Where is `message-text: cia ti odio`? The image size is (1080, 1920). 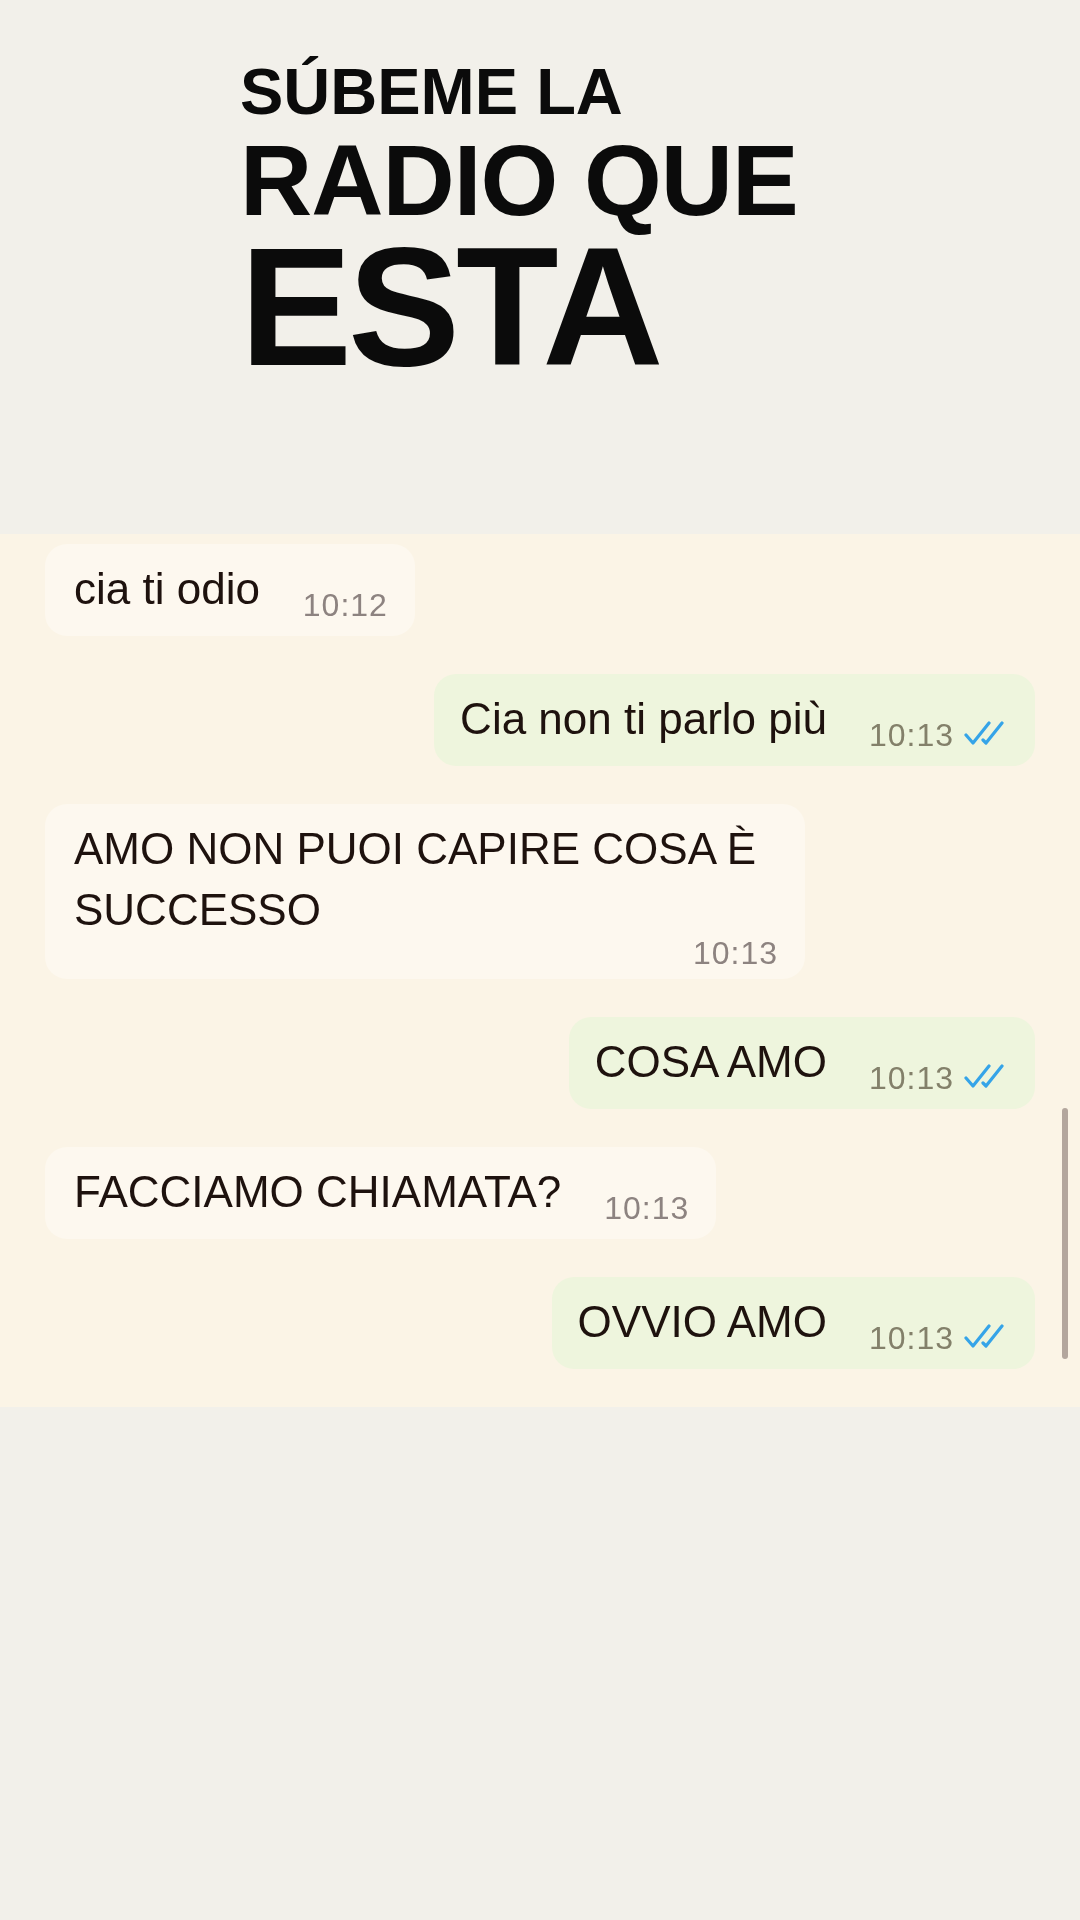
message-text: cia ti odio is located at coordinates (167, 588).